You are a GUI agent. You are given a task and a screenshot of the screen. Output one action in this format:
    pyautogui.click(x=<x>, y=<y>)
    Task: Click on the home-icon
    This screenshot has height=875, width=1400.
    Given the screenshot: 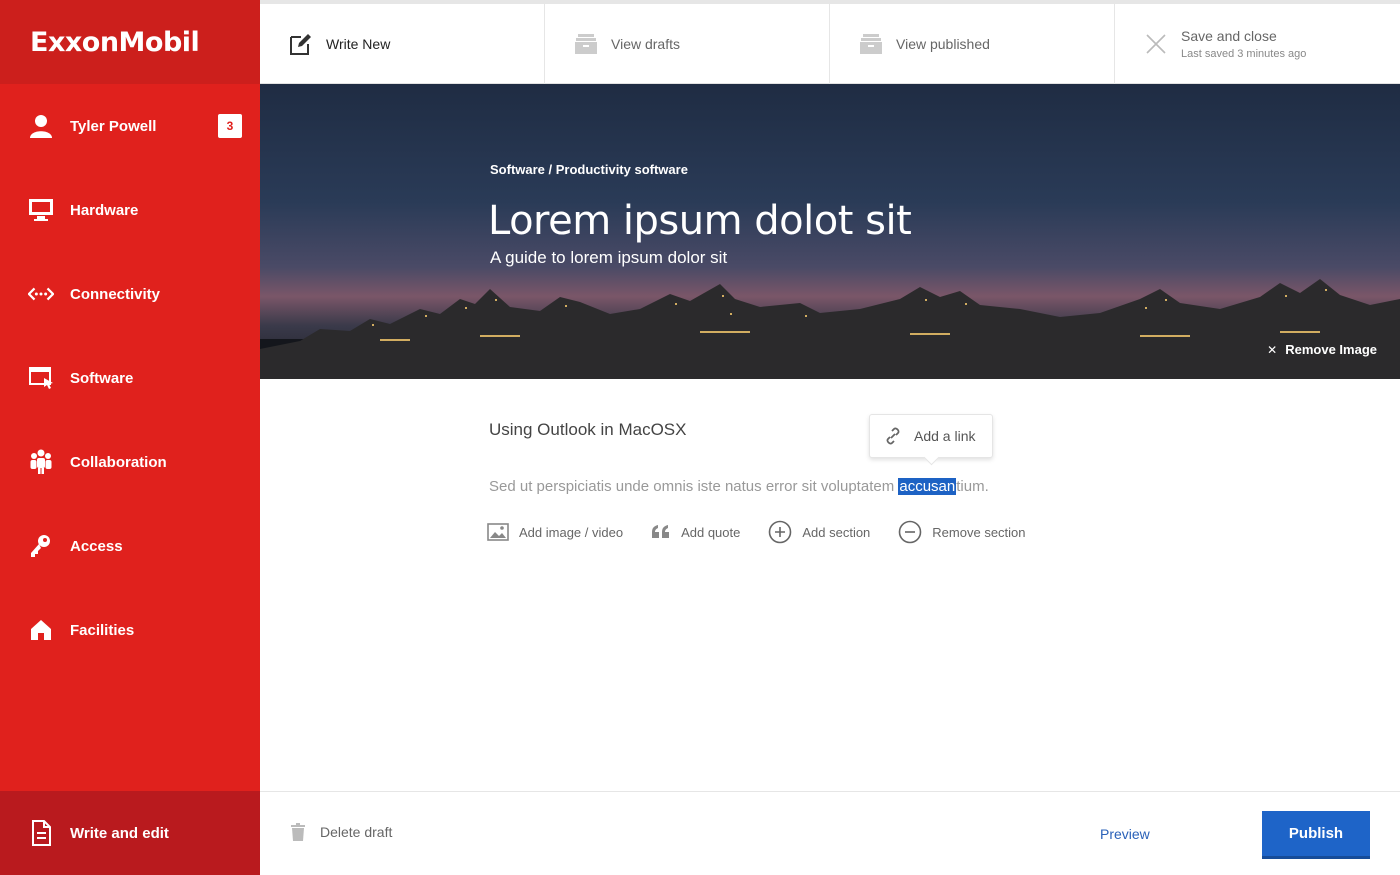 What is the action you would take?
    pyautogui.click(x=41, y=630)
    